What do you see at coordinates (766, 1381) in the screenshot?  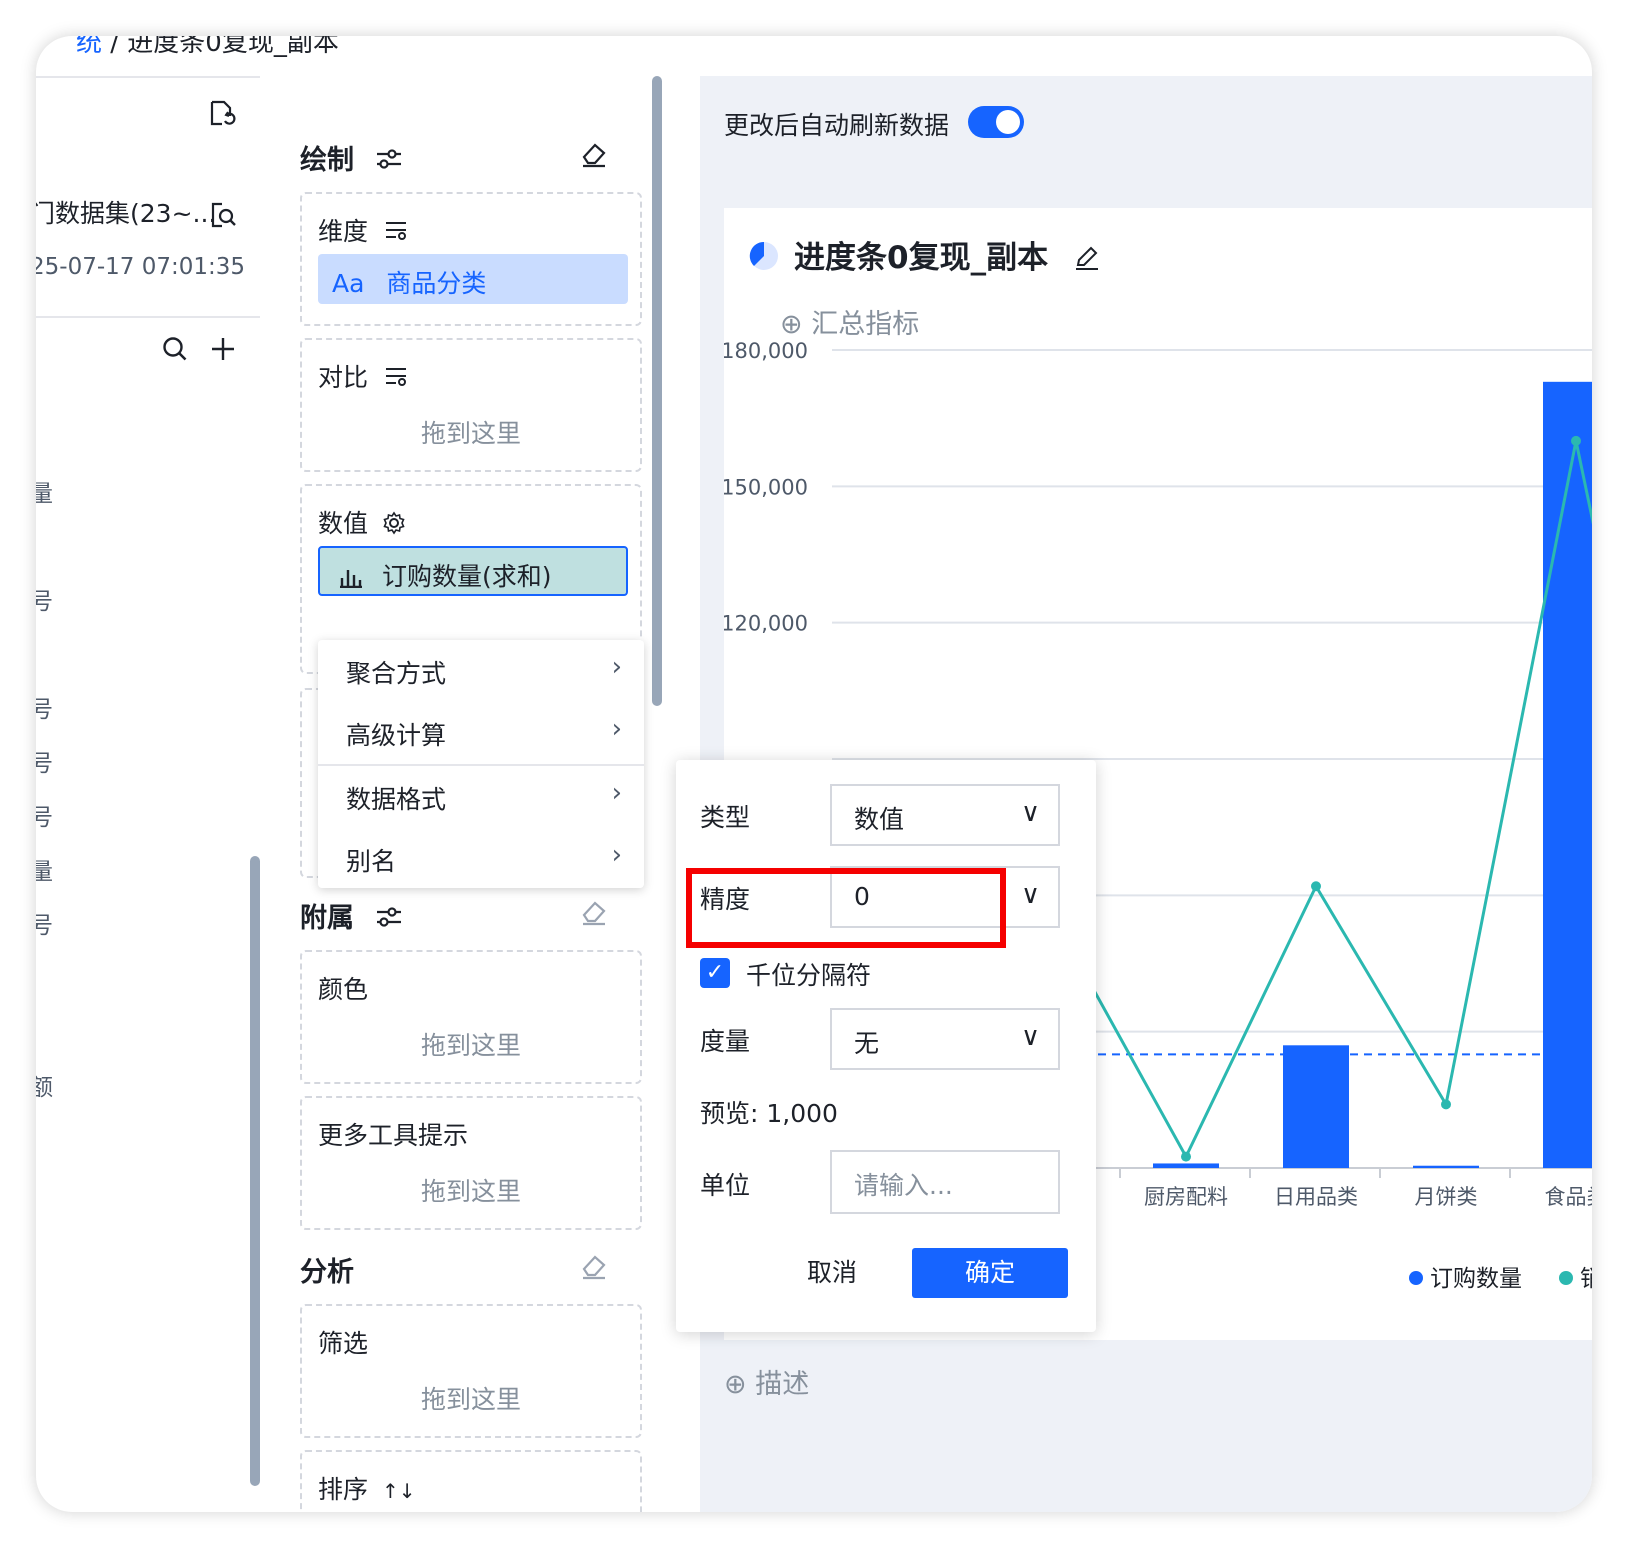 I see `add-description: ⊕ 描述` at bounding box center [766, 1381].